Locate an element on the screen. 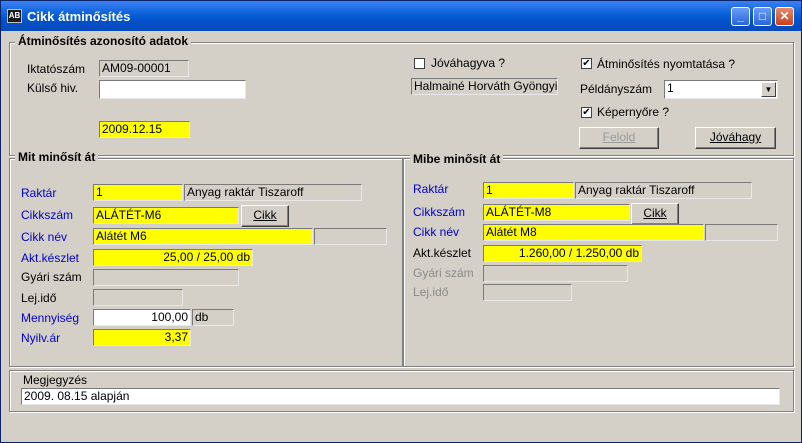 Image resolution: width=802 pixels, height=443 pixels. to-cikk-label: Cikk is located at coordinates (655, 213).